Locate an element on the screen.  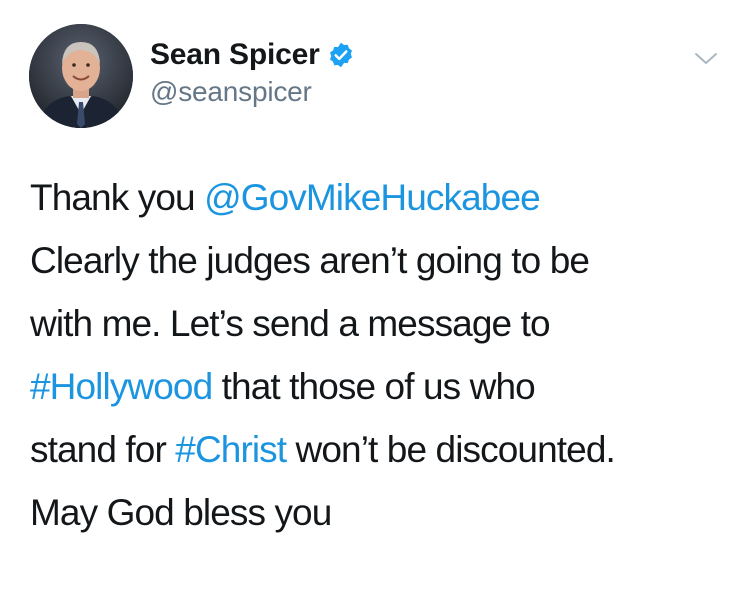
tweet-line: #Hollywood that those of us who is located at coordinates (380, 386).